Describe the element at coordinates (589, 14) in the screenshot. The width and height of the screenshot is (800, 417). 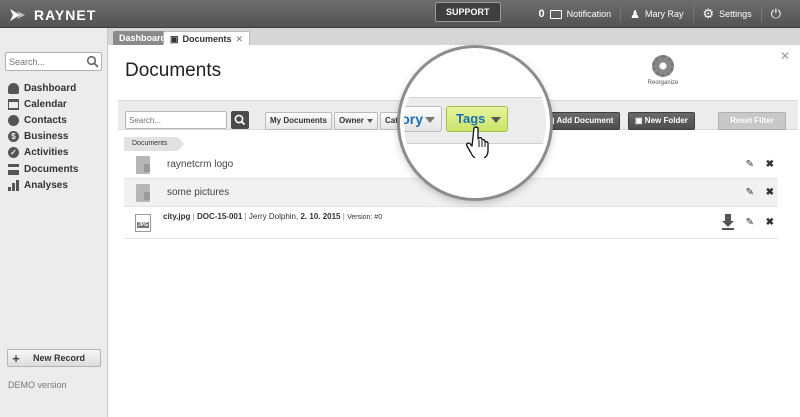
I see `notification-label: Notification` at that location.